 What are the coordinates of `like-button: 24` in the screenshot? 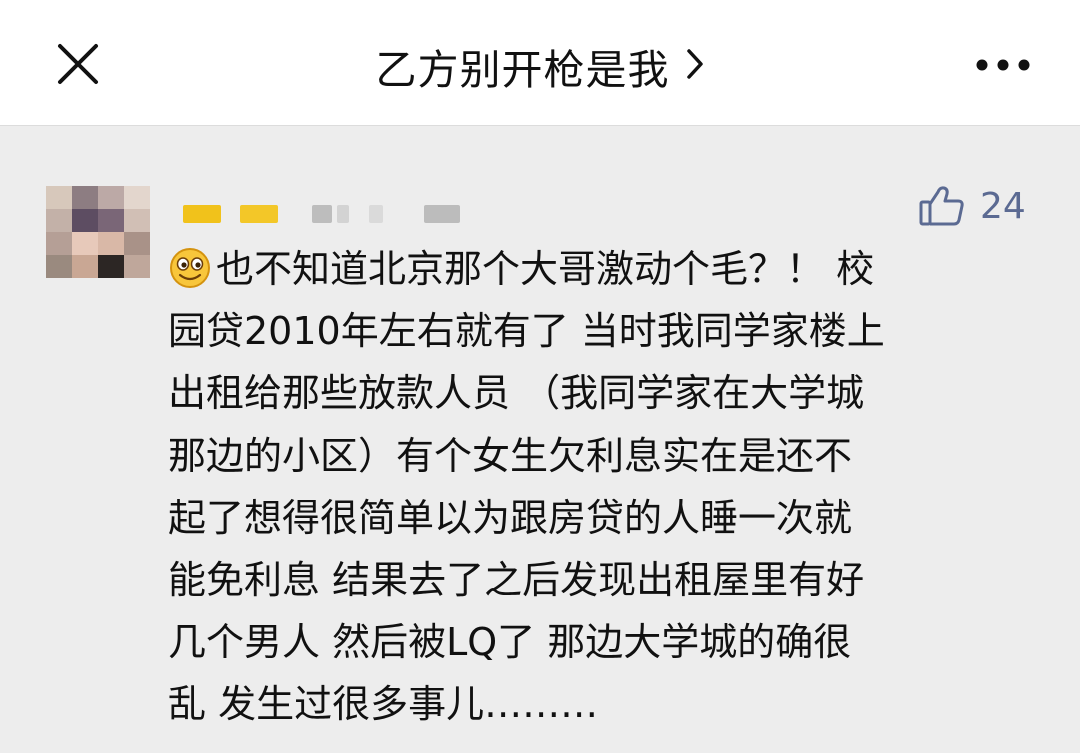 It's located at (978, 207).